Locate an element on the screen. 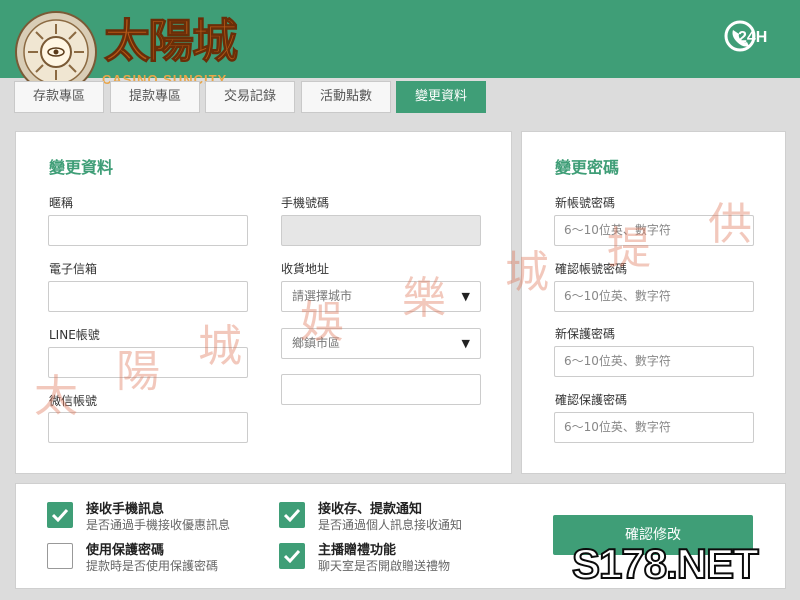 The width and height of the screenshot is (800, 600). gift-feature-checkbox is located at coordinates (292, 556).